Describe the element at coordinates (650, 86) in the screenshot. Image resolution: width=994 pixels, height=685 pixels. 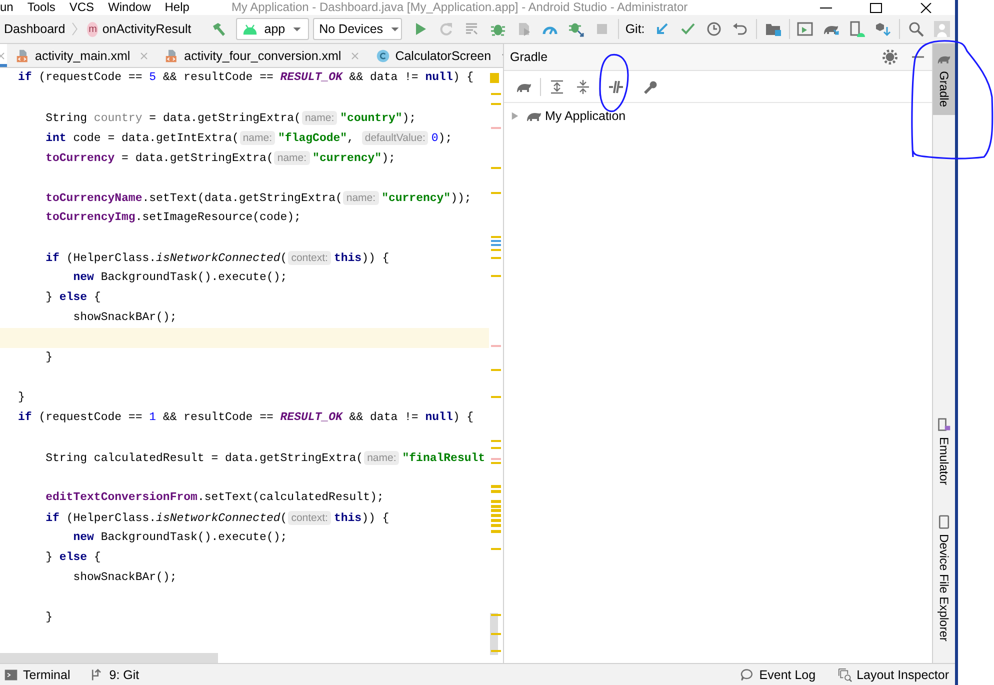
I see `wrench-icon` at that location.